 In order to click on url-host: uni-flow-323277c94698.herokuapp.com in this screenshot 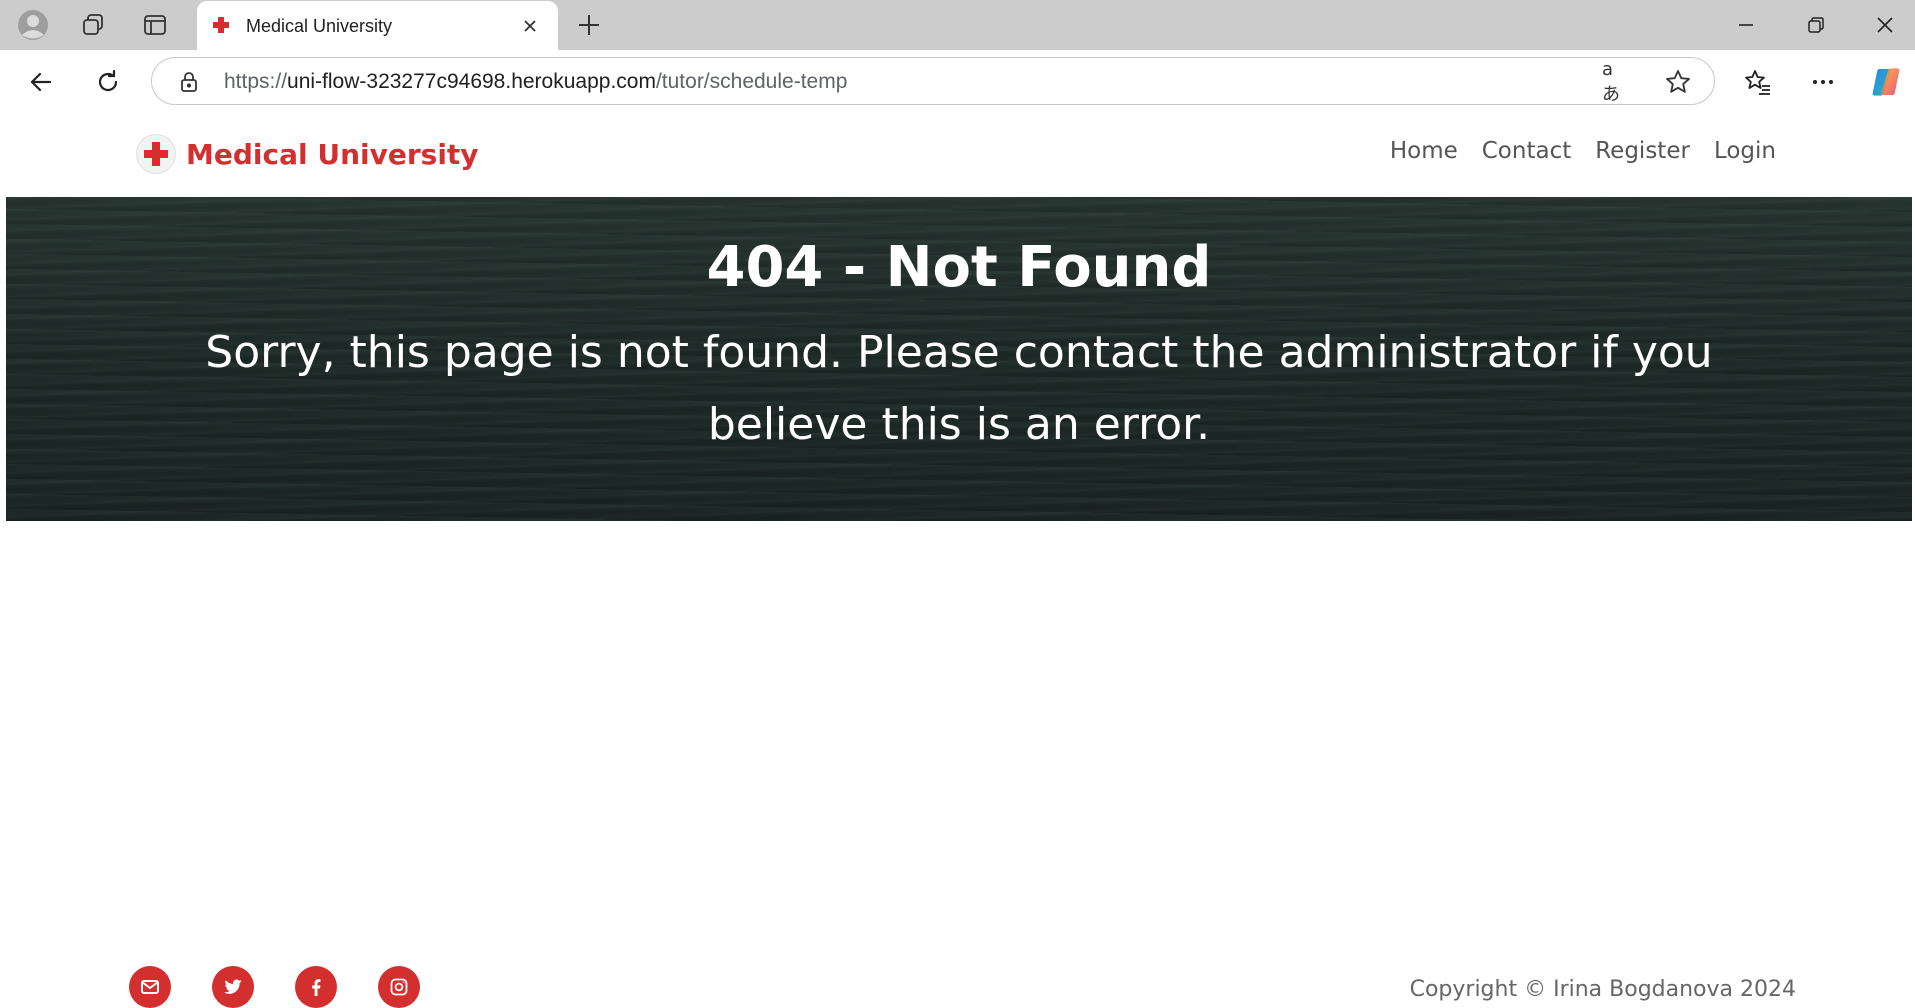, I will do `click(471, 81)`.